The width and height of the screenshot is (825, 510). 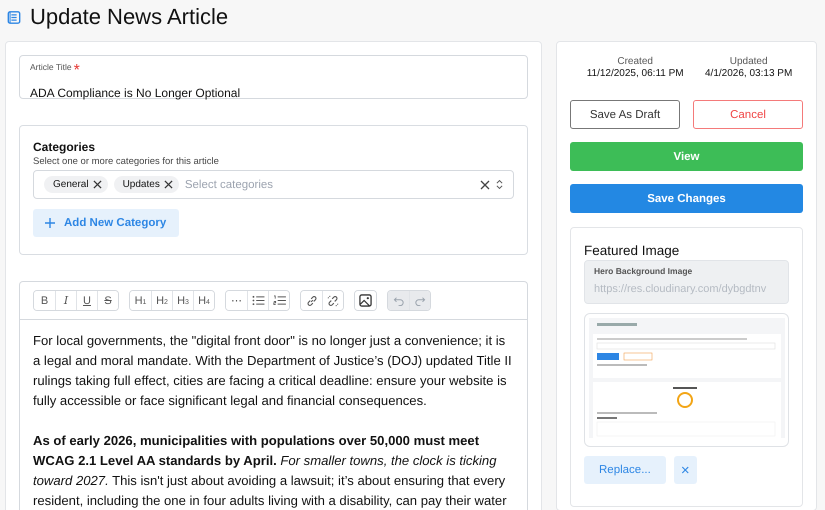 I want to click on title-input: ADA Compliance is No Longer Optional, so click(x=273, y=93).